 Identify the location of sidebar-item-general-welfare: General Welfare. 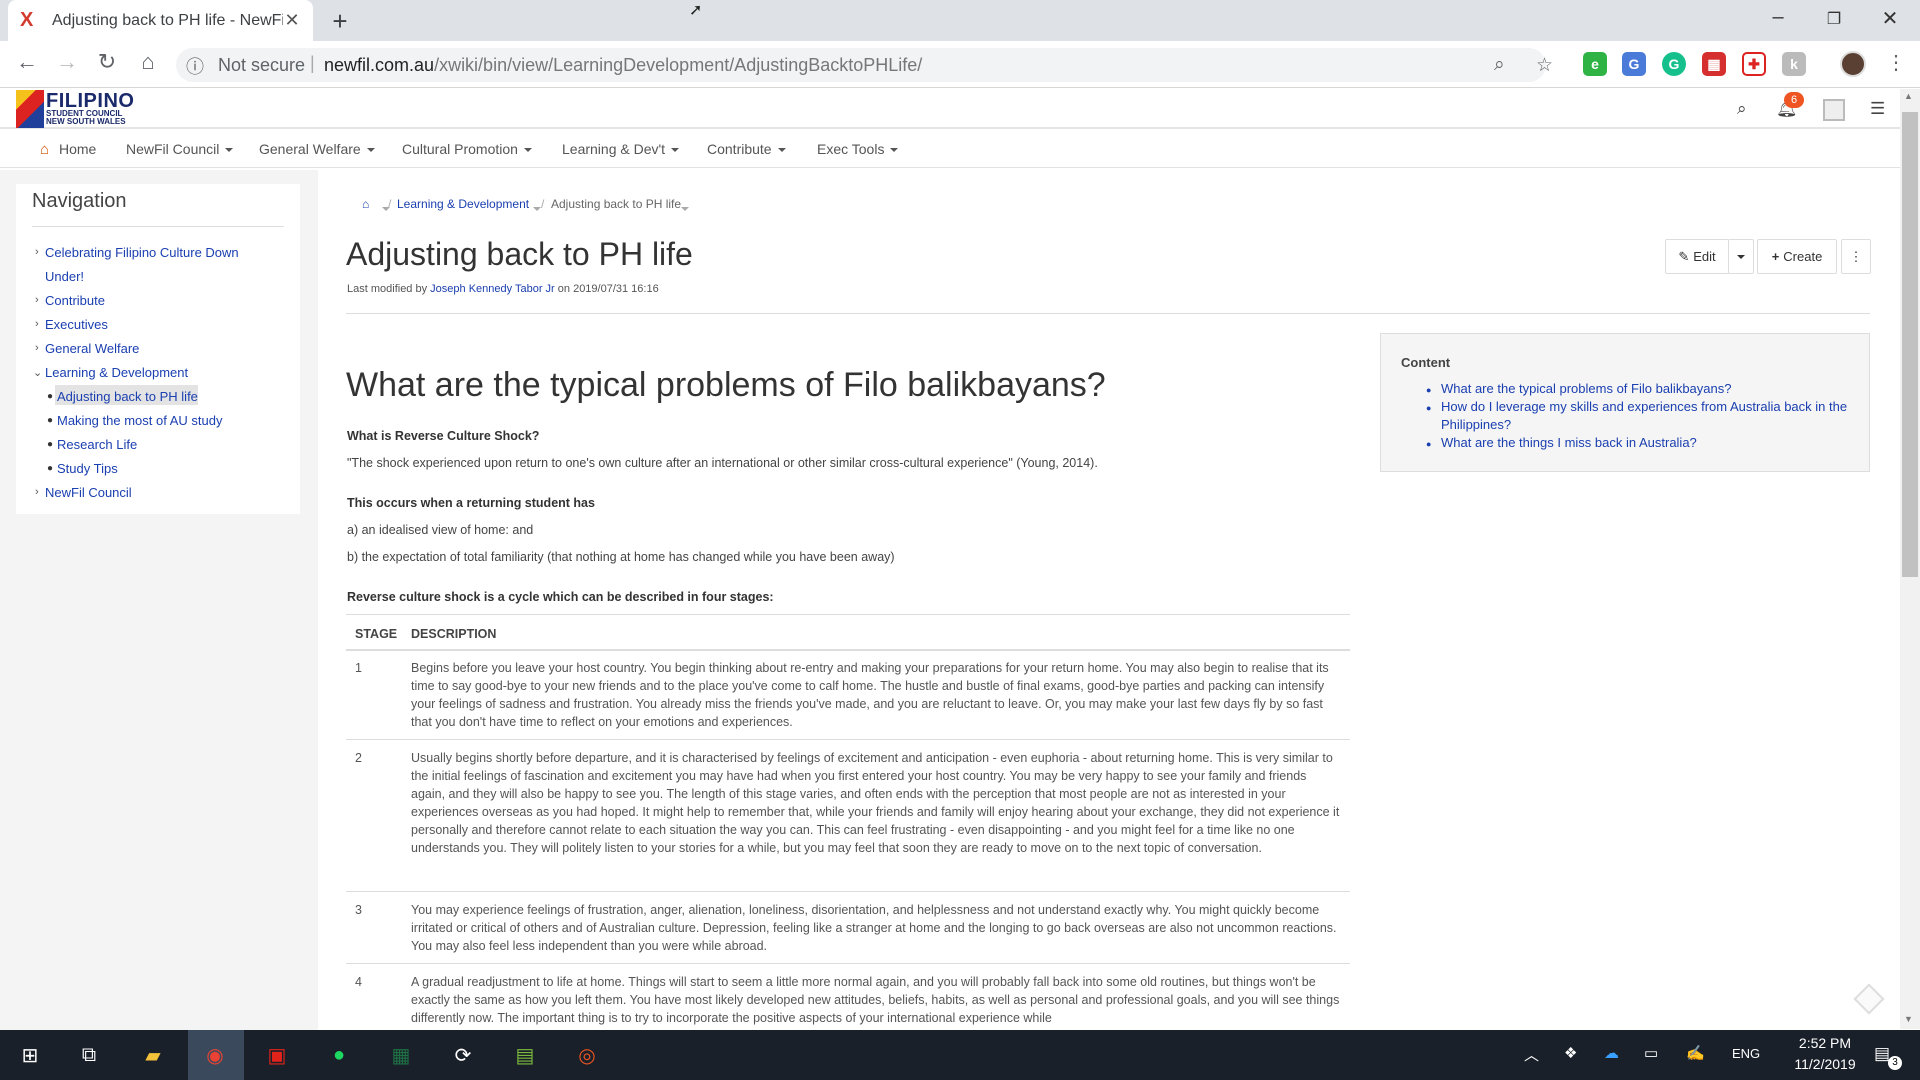
(92, 348).